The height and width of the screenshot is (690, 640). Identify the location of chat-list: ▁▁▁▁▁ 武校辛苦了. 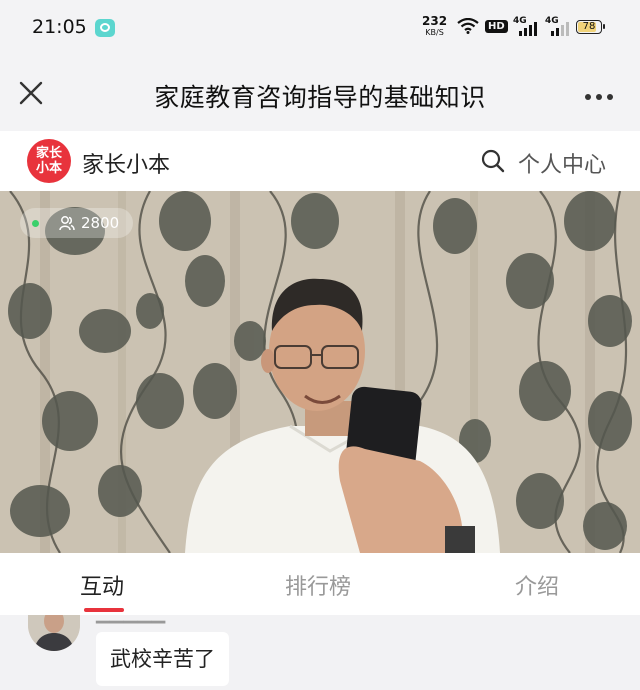
(320, 652).